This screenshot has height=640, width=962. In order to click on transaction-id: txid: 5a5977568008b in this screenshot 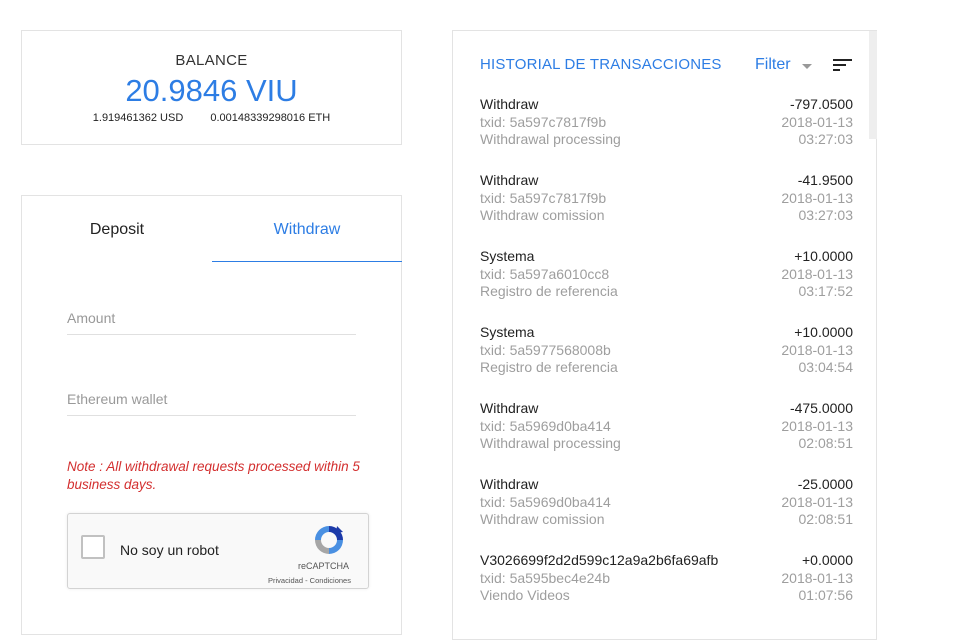, I will do `click(545, 350)`.